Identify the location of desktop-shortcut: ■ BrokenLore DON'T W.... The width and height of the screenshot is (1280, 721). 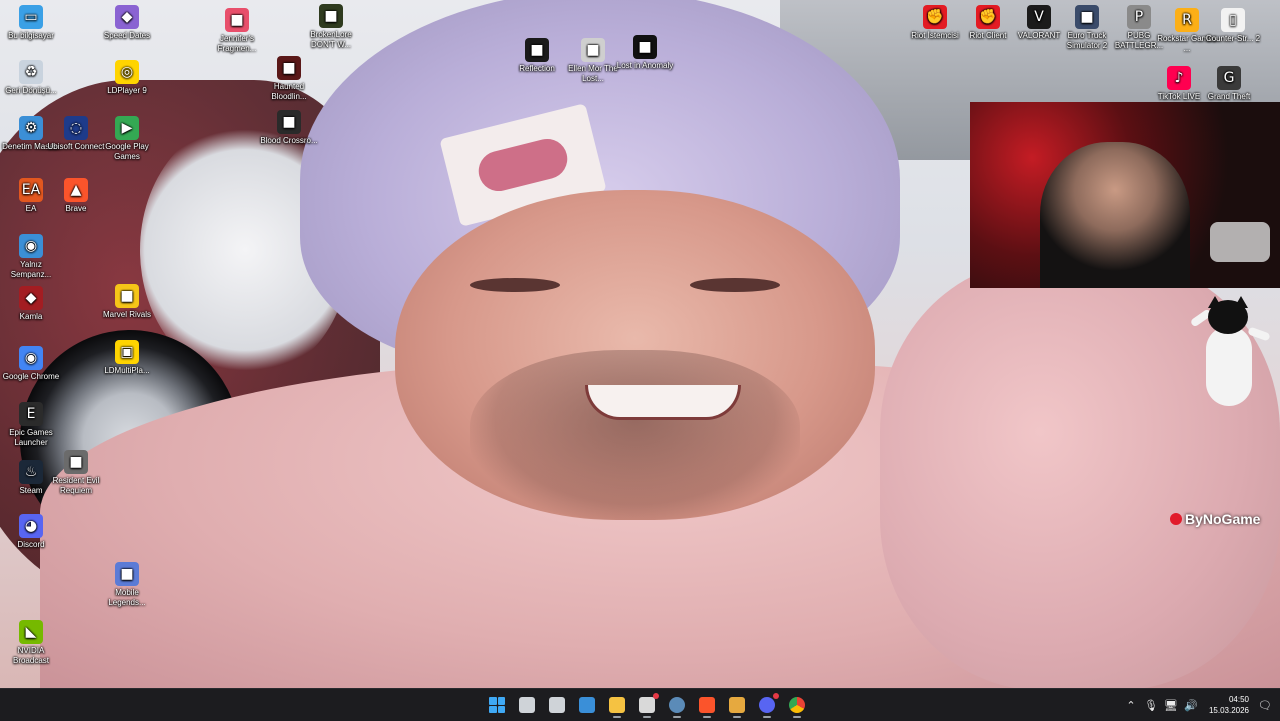
(331, 27).